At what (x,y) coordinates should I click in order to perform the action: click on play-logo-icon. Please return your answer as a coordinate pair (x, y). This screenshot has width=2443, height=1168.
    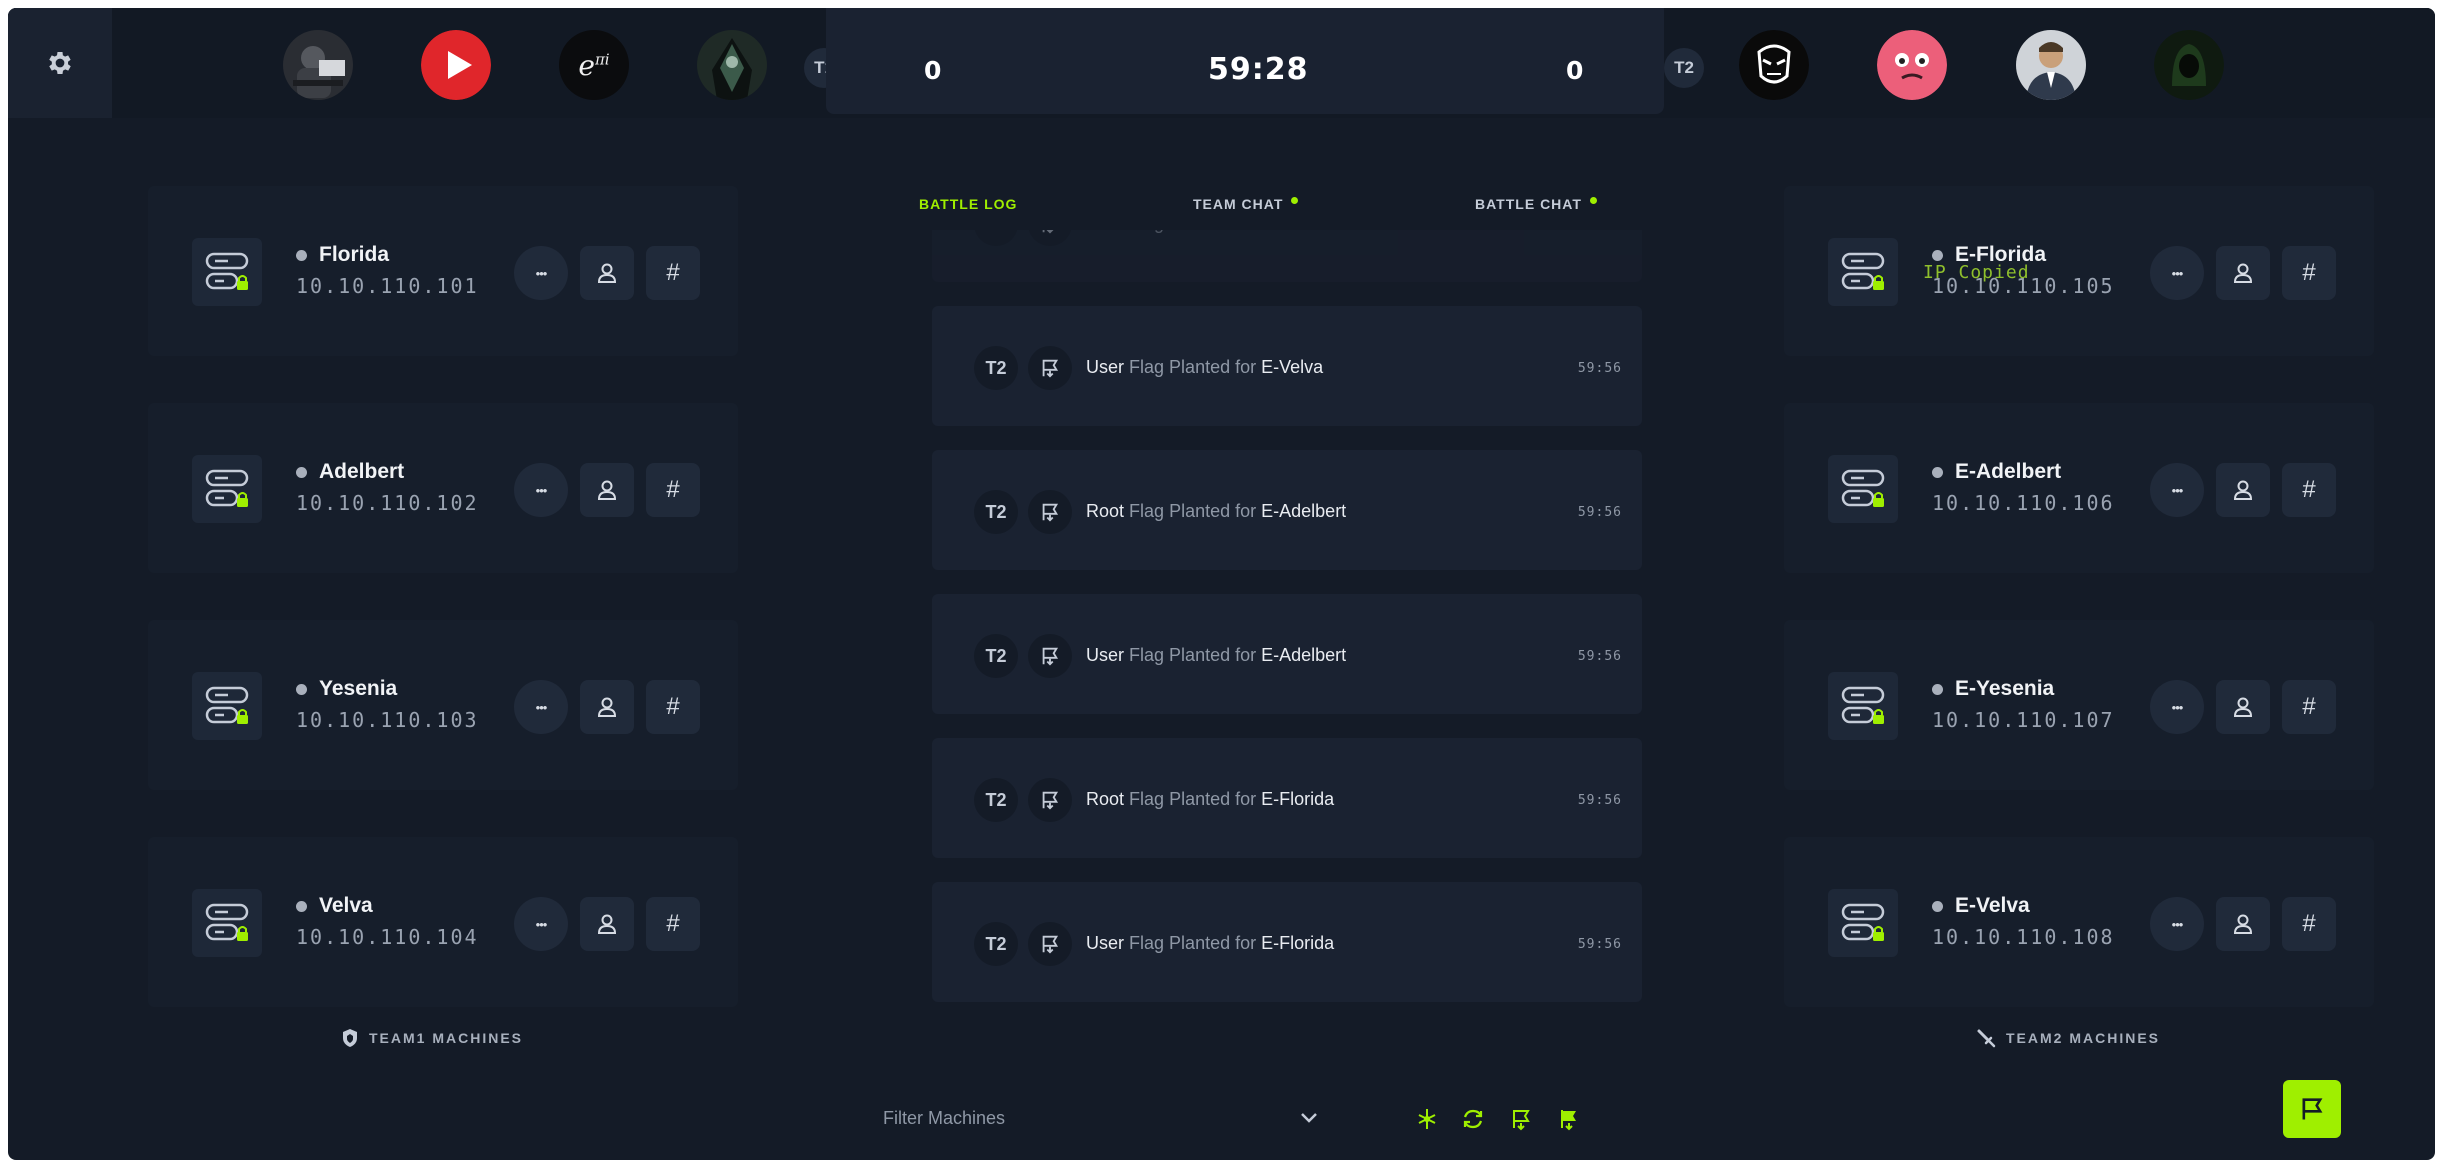
    Looking at the image, I should click on (456, 65).